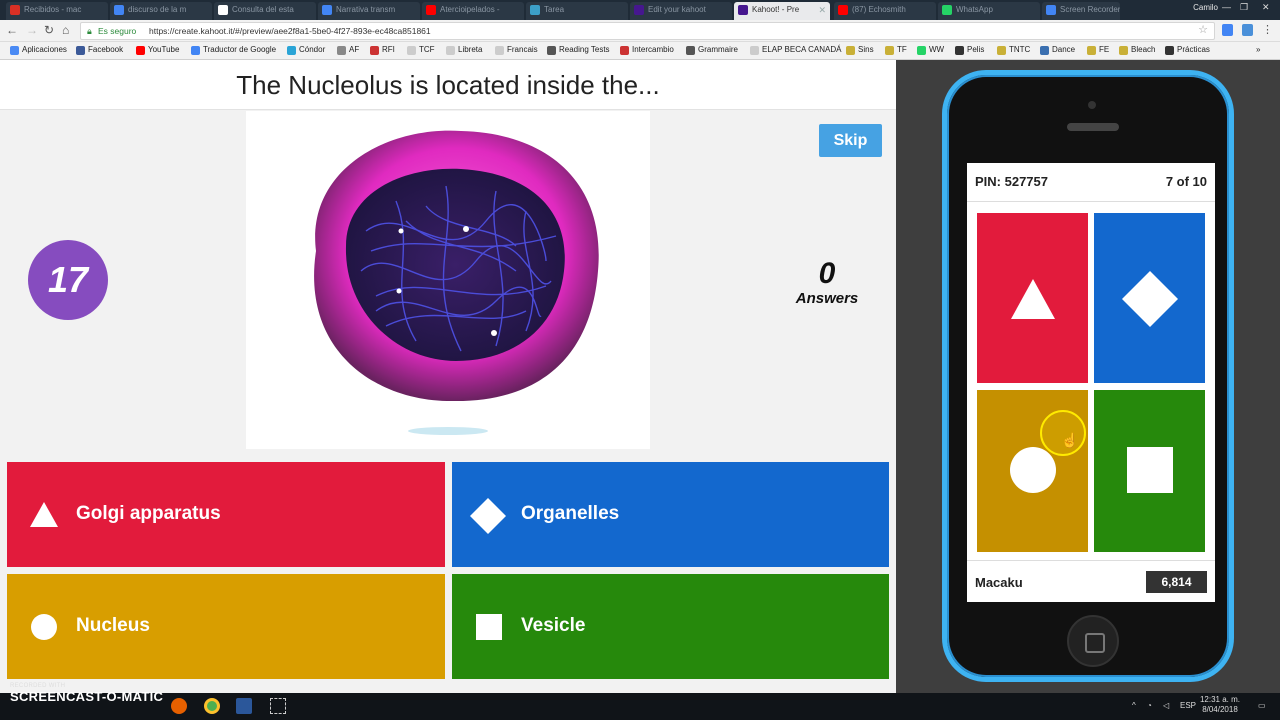 The width and height of the screenshot is (1280, 720). What do you see at coordinates (1098, 50) in the screenshot?
I see `bookmark-item: FE` at bounding box center [1098, 50].